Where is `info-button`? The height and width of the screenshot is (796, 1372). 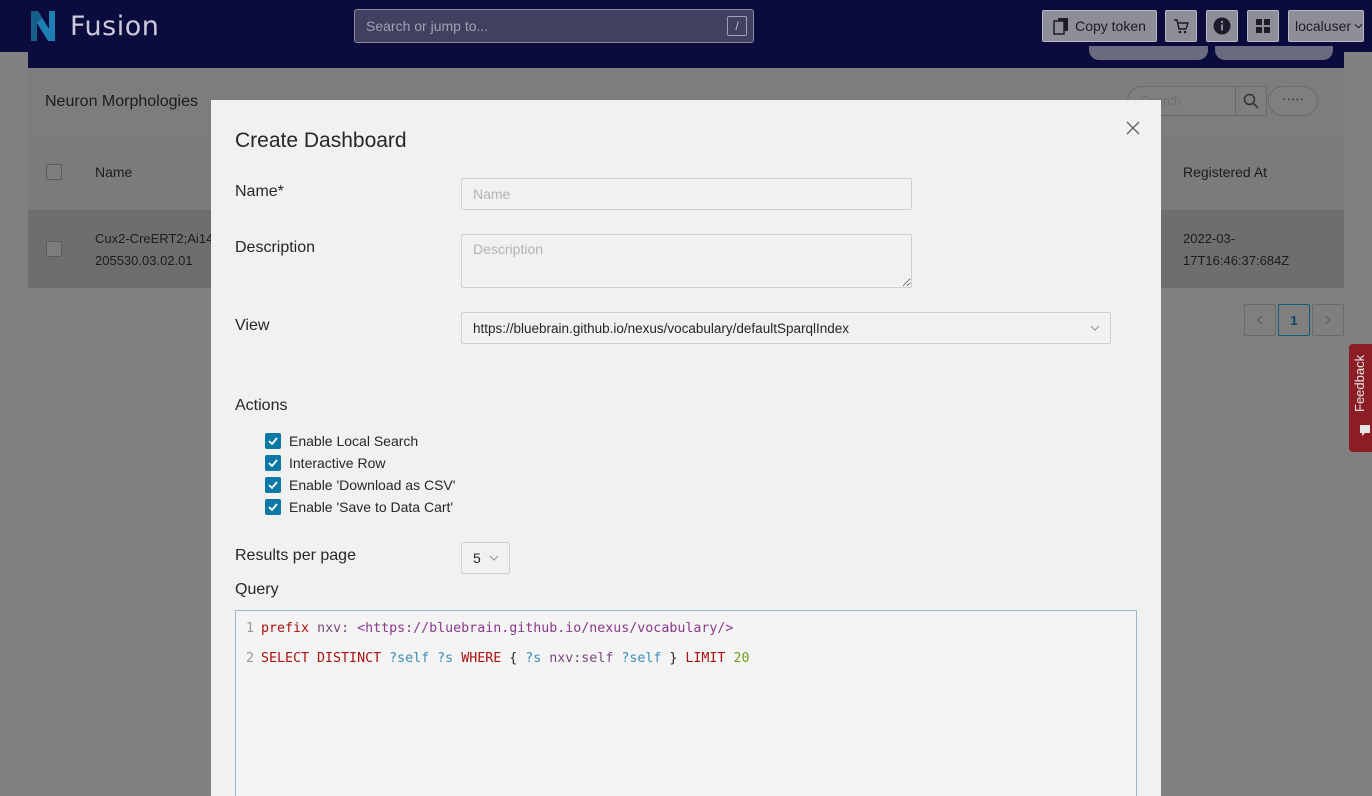 info-button is located at coordinates (1222, 26).